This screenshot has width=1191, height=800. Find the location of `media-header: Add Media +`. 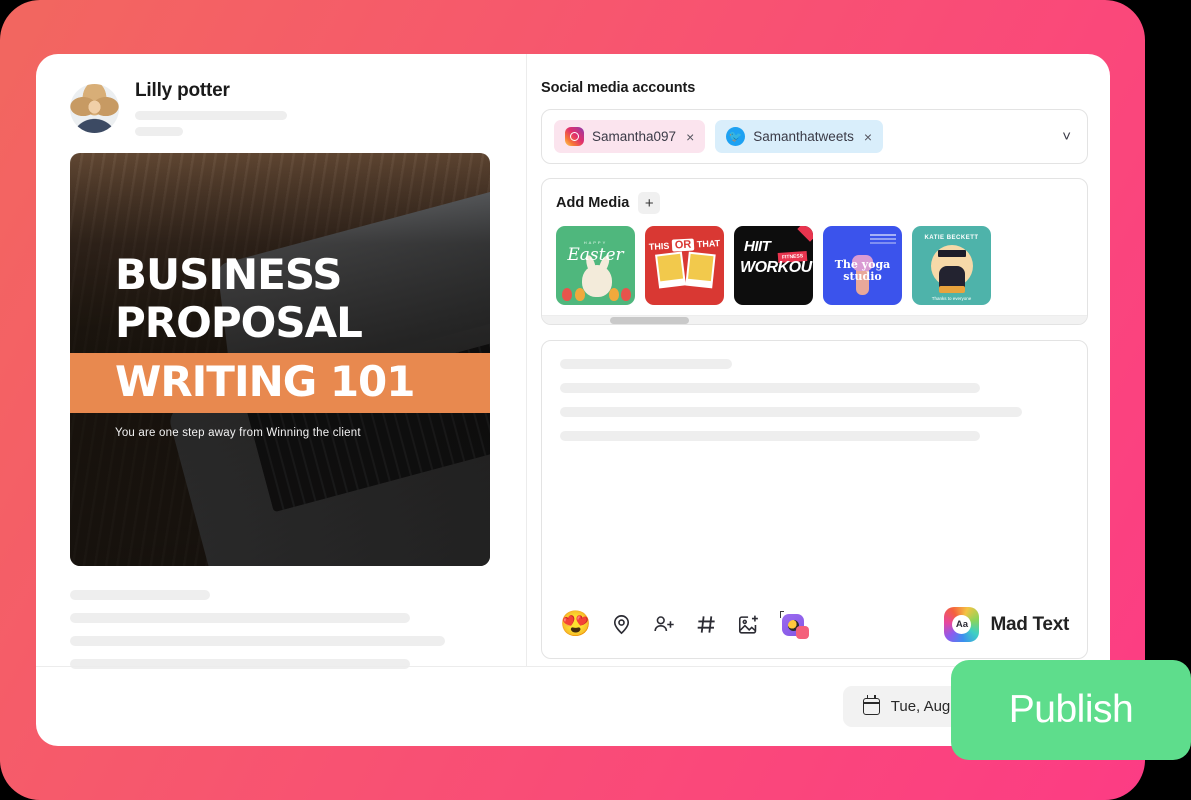

media-header: Add Media + is located at coordinates (814, 203).